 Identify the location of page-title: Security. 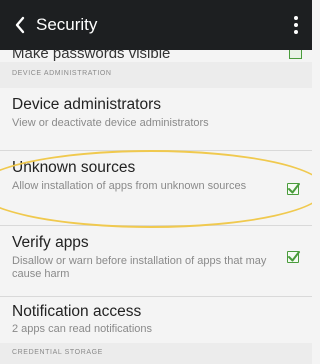
(67, 24).